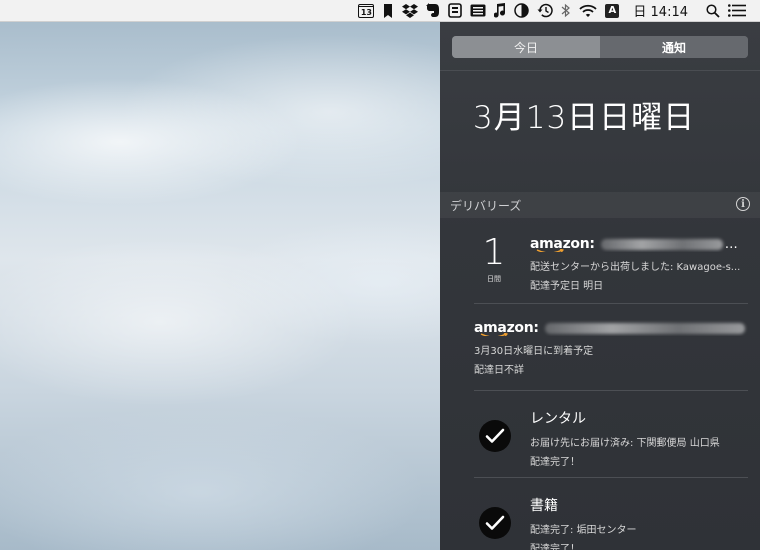 This screenshot has width=760, height=550. I want to click on view-segmented-control: 今日 通知, so click(600, 47).